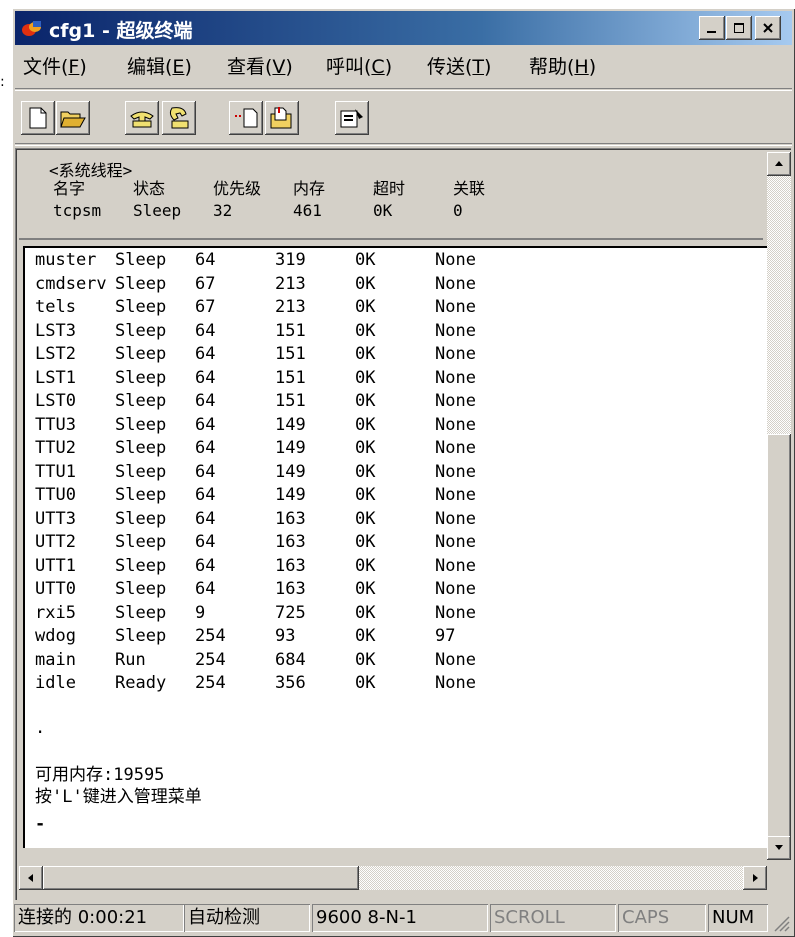 Image resolution: width=795 pixels, height=937 pixels. I want to click on title-bar: cfg1 - 超级终端, so click(403, 28).